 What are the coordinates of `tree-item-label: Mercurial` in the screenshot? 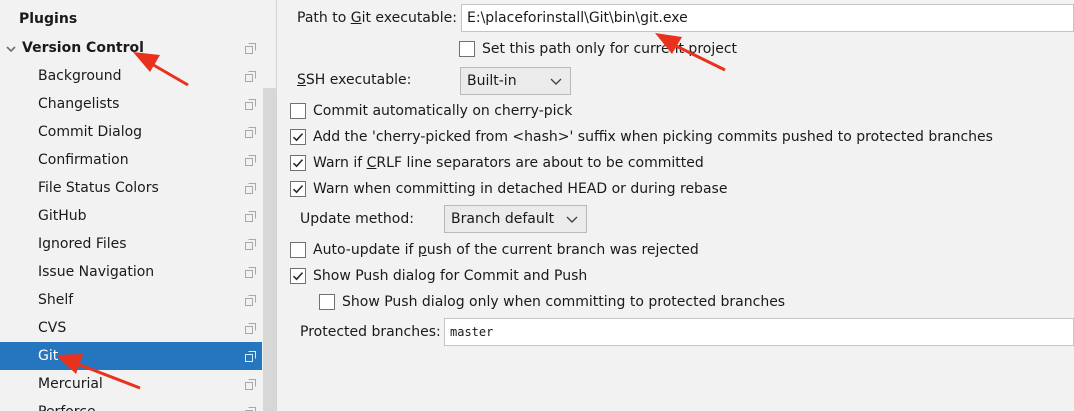 It's located at (70, 384).